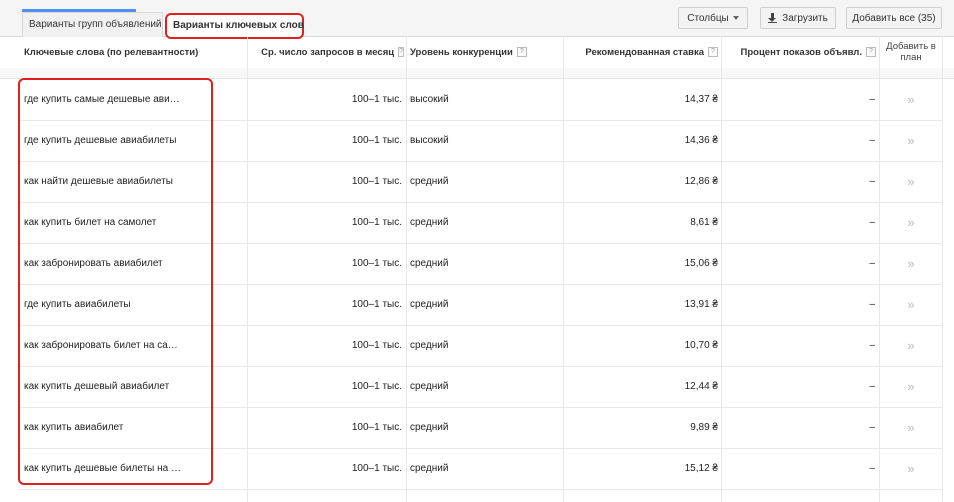  Describe the element at coordinates (461, 52) in the screenshot. I see `header-competition-label: Уровень конкуренции` at that location.